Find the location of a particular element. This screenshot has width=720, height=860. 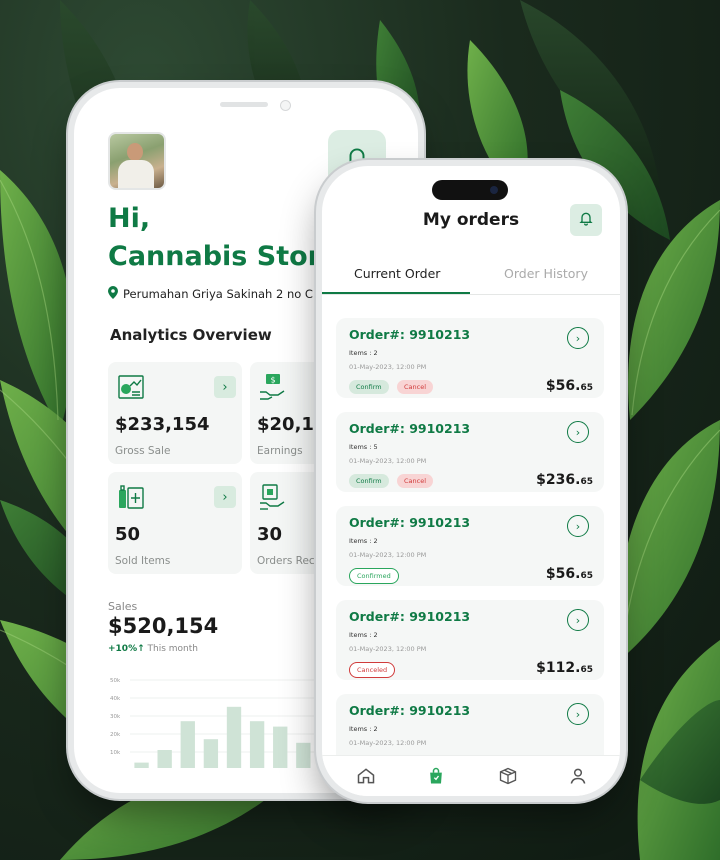

order-price: $236.65 is located at coordinates (564, 480).